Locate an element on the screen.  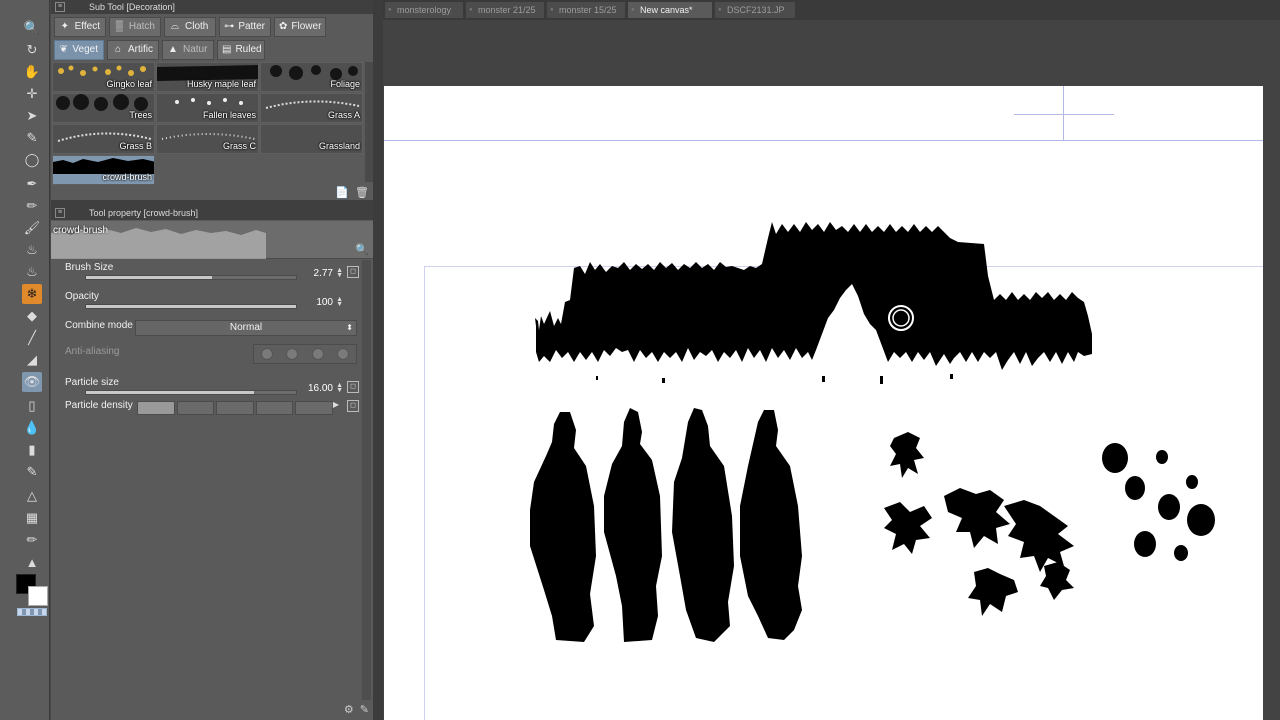
particle-size-slider is located at coordinates (191, 392).